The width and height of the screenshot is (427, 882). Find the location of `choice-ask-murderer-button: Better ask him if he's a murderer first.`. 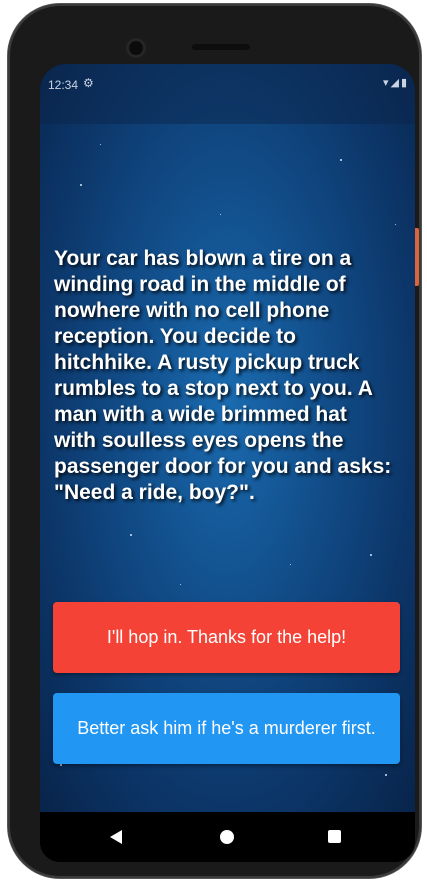

choice-ask-murderer-button: Better ask him if he's a murderer first. is located at coordinates (226, 728).